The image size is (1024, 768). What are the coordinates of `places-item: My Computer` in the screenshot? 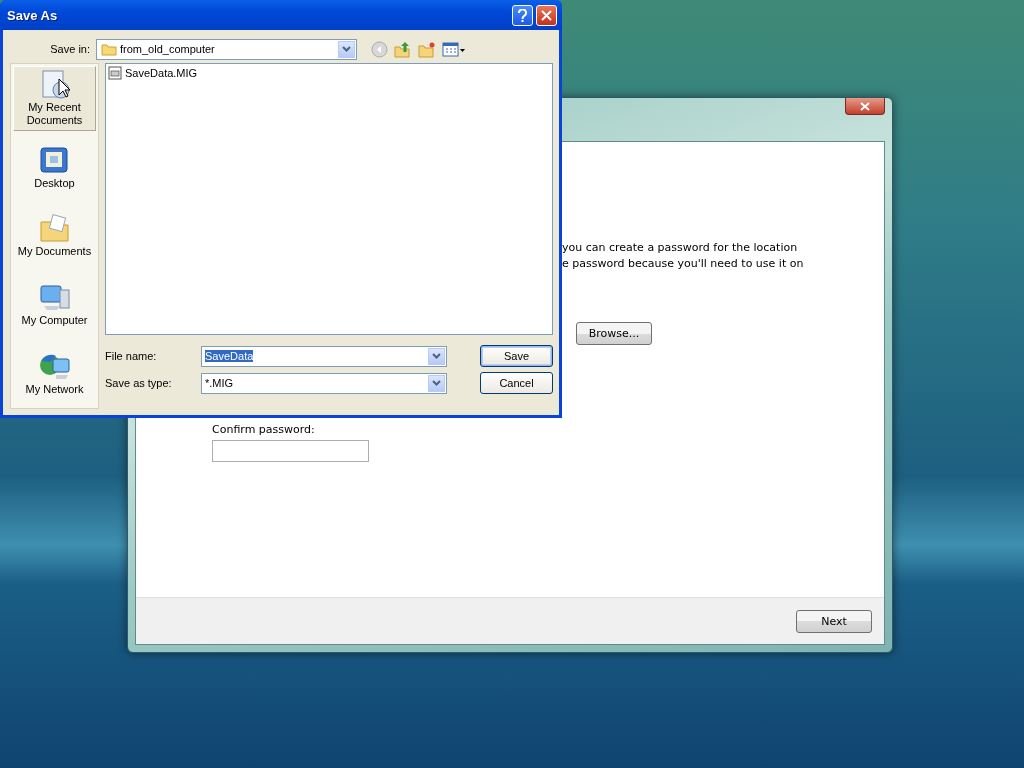 It's located at (54, 305).